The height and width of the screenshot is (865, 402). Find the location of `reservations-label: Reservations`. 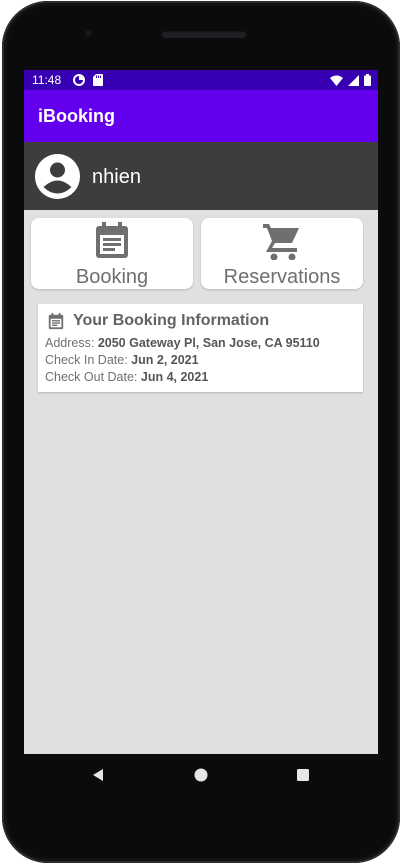

reservations-label: Reservations is located at coordinates (282, 277).